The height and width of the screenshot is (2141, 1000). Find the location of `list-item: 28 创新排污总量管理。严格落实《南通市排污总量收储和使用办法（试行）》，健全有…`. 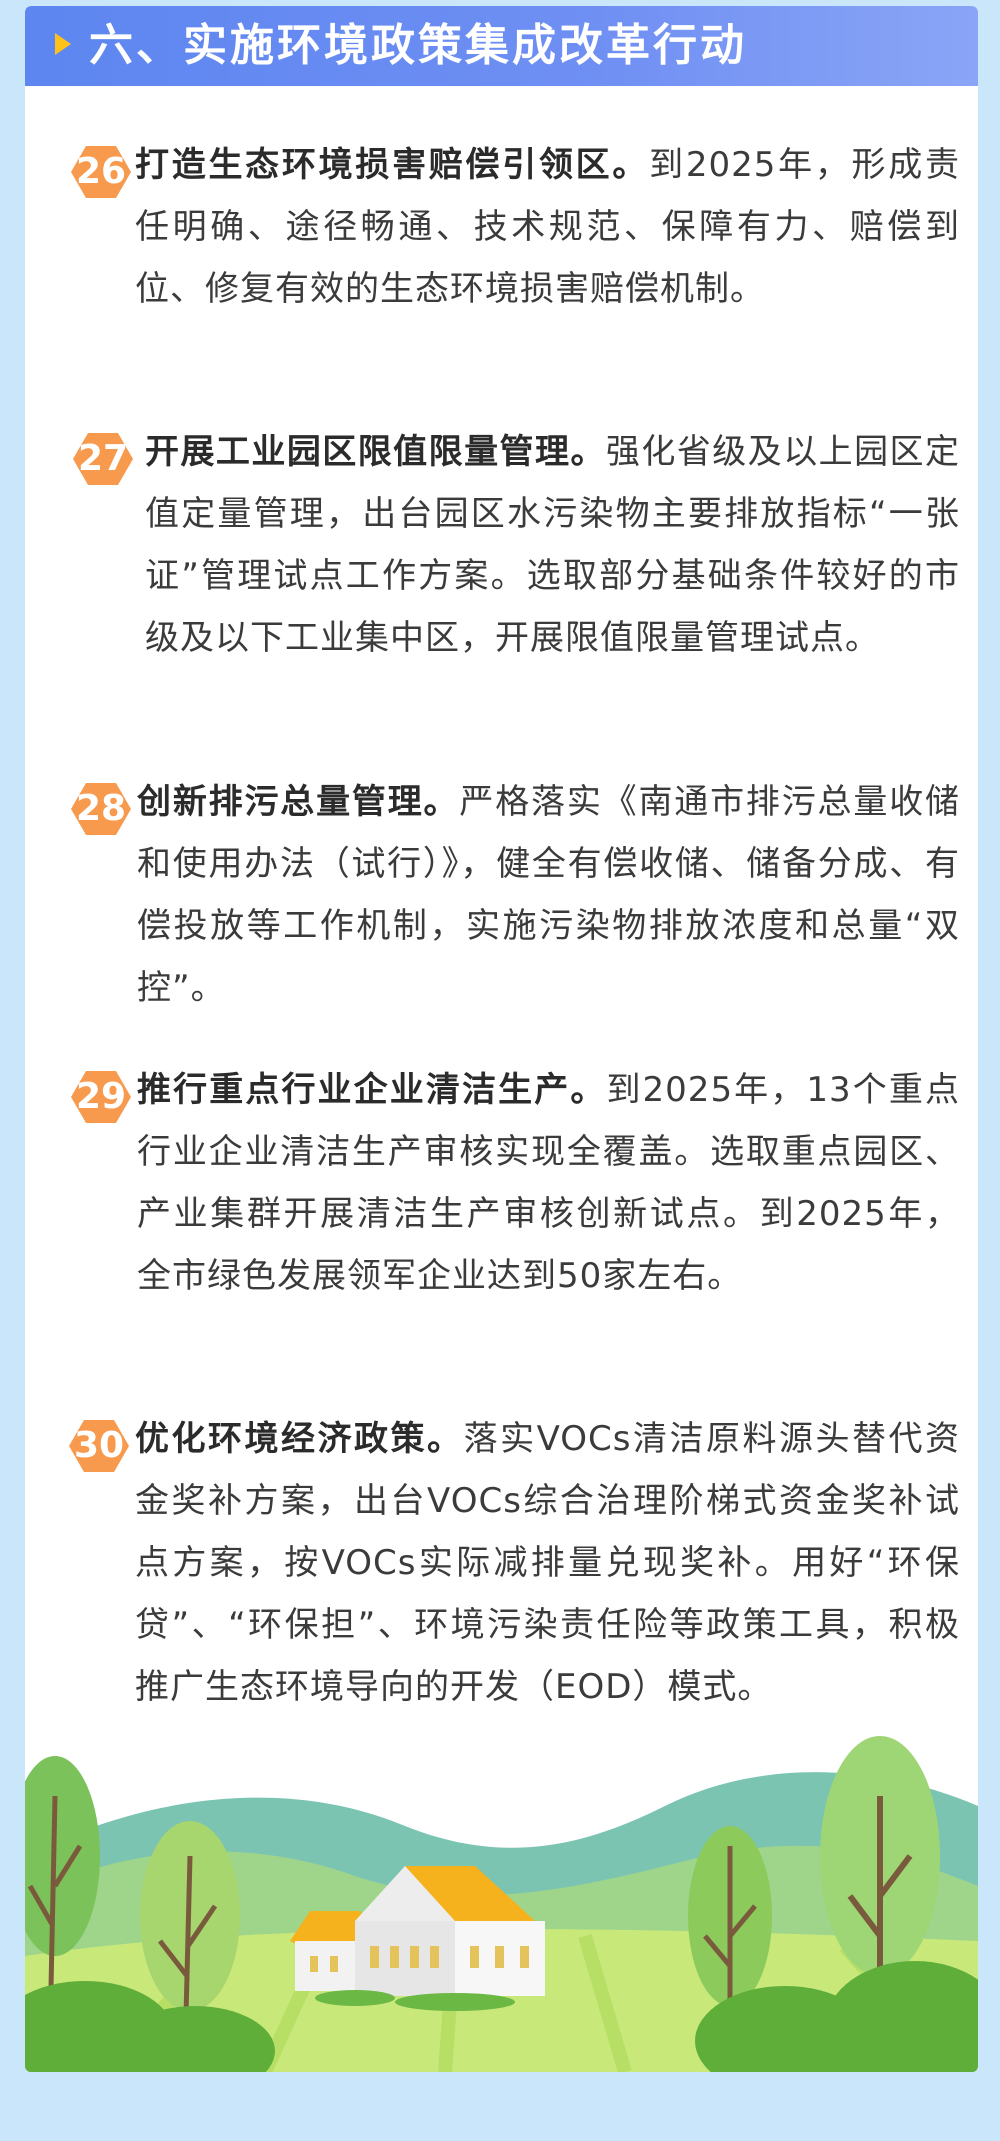

list-item: 28 创新排污总量管理。严格落实《南通市排污总量收储和使用办法（试行）》，健全有… is located at coordinates (501, 901).